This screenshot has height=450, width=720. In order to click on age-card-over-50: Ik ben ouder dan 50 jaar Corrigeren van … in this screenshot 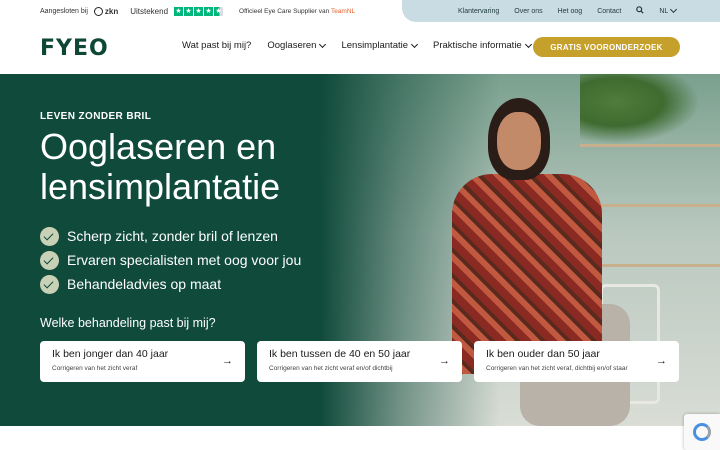, I will do `click(576, 361)`.